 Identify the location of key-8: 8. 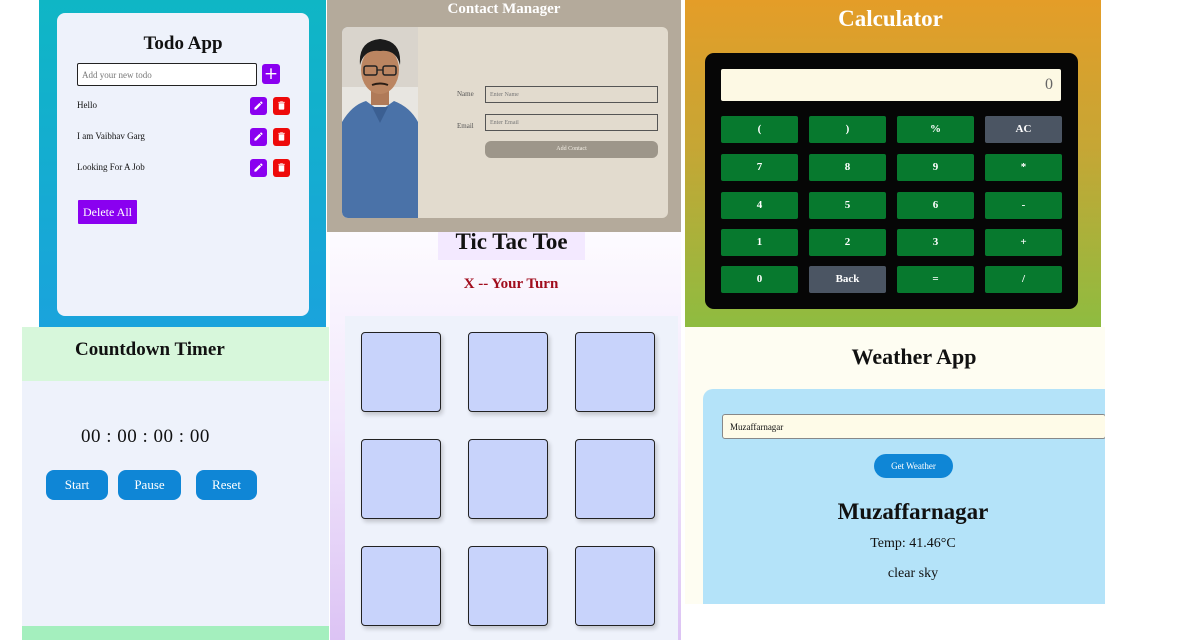
(847, 167).